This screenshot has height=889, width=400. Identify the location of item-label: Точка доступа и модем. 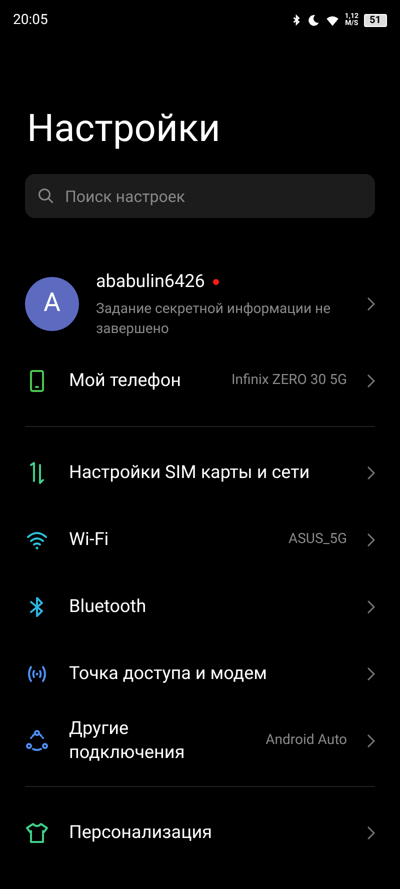
(168, 674).